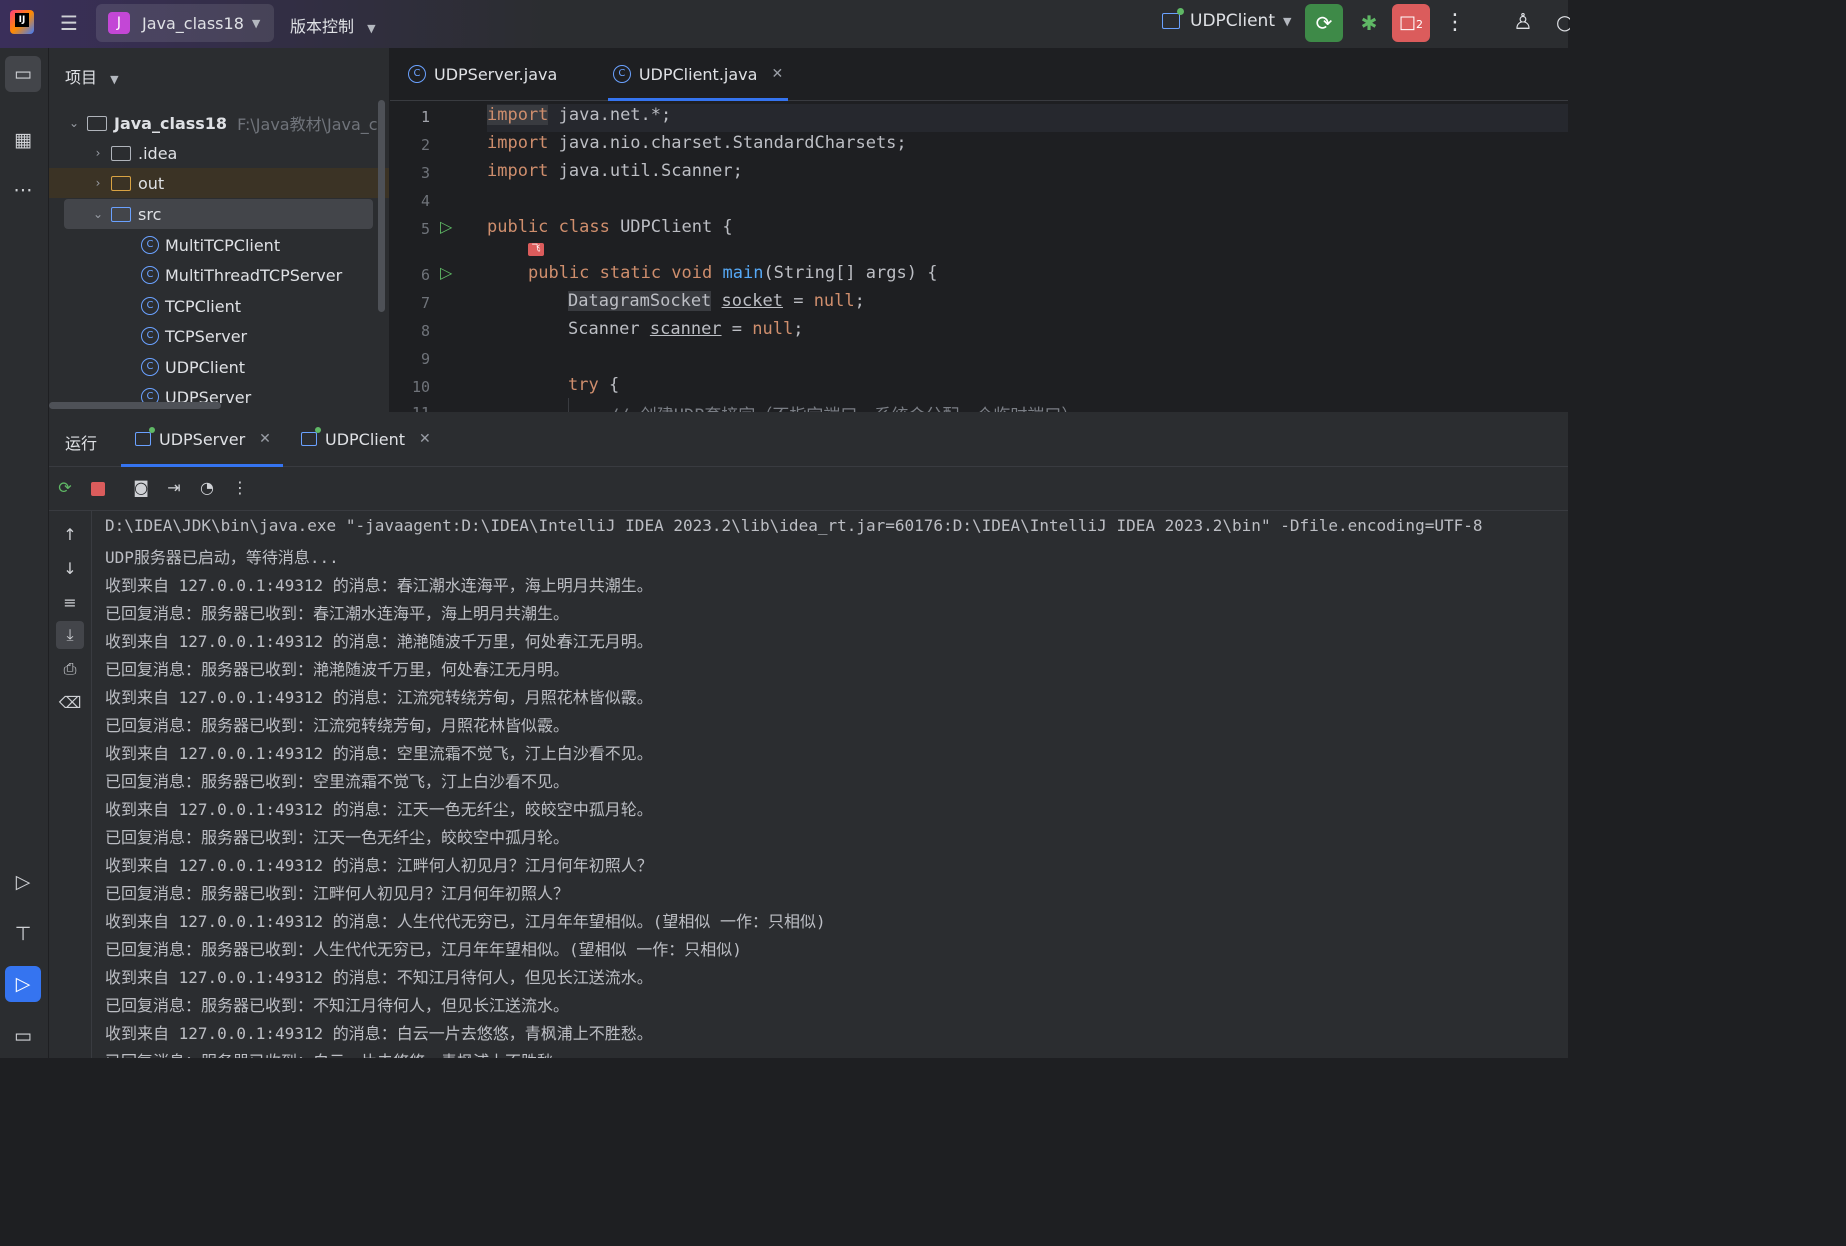 Image resolution: width=1846 pixels, height=1246 pixels. I want to click on tree-item-src: ⌄ src, so click(218, 214).